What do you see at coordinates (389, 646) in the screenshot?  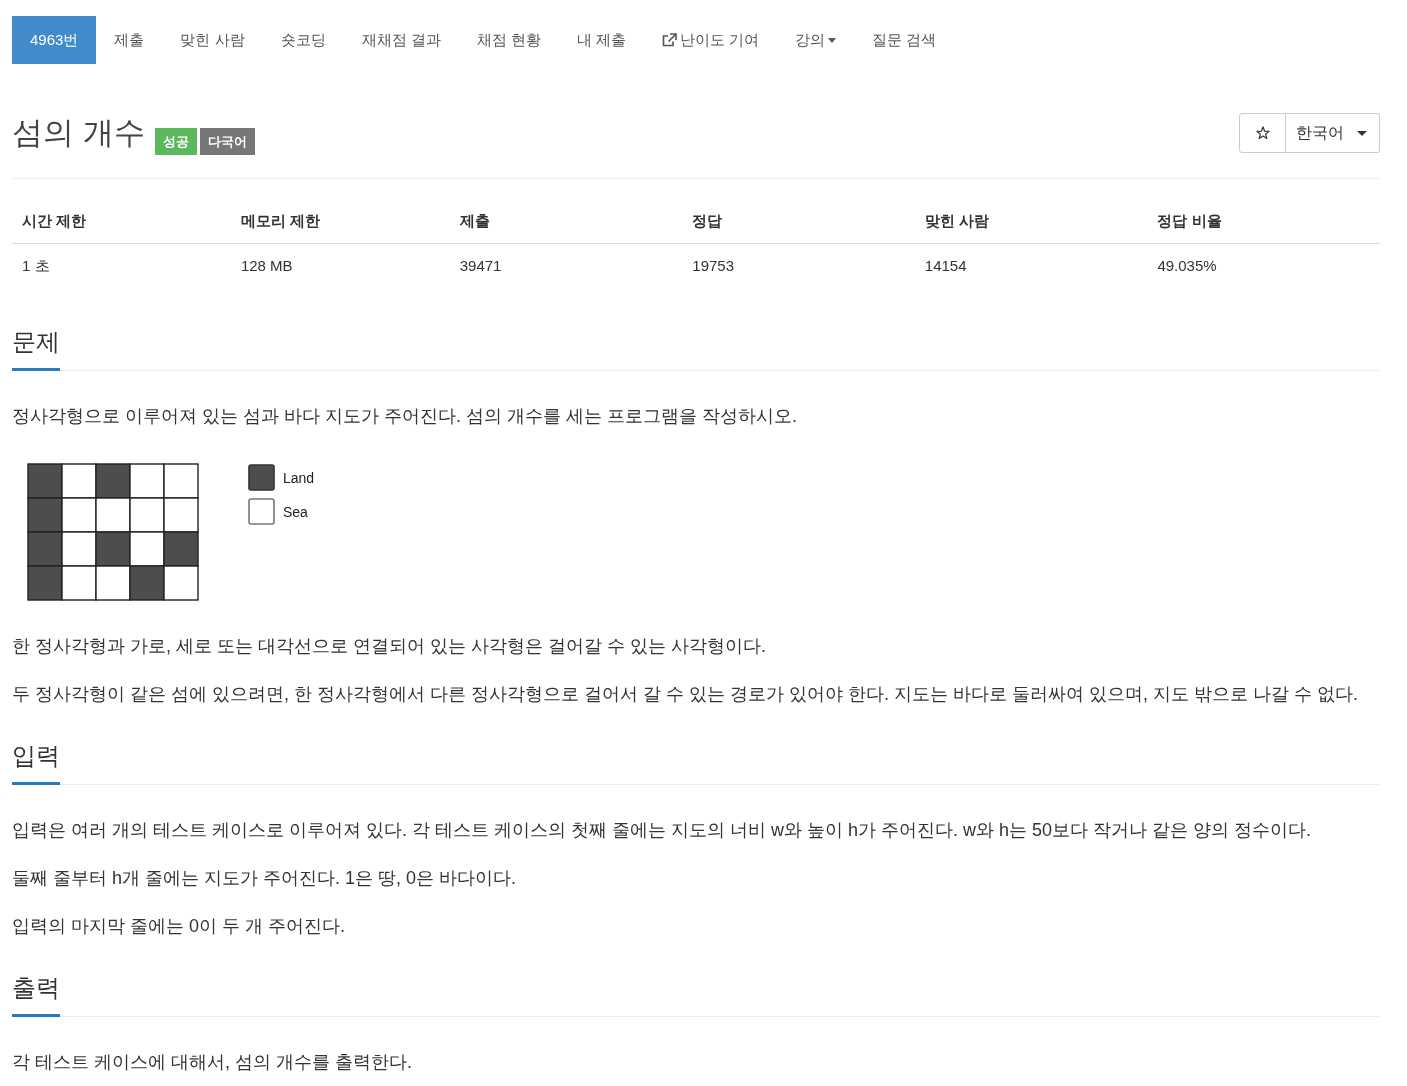 I see `paragraph: 한 정사각형과 가로, 세로 또는 대각선으로 연결되어 있는 사각형은 걸어갈 수 있는 사각형이다.` at bounding box center [389, 646].